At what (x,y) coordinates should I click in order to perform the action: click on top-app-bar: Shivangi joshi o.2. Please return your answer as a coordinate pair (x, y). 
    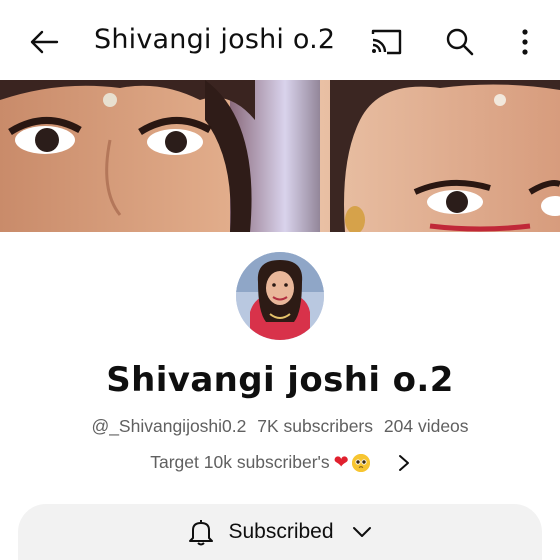
    Looking at the image, I should click on (280, 40).